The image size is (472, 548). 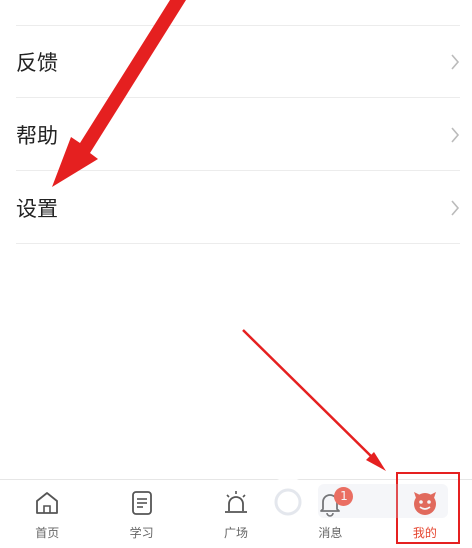 I want to click on tab-study: 学习, so click(x=141, y=514).